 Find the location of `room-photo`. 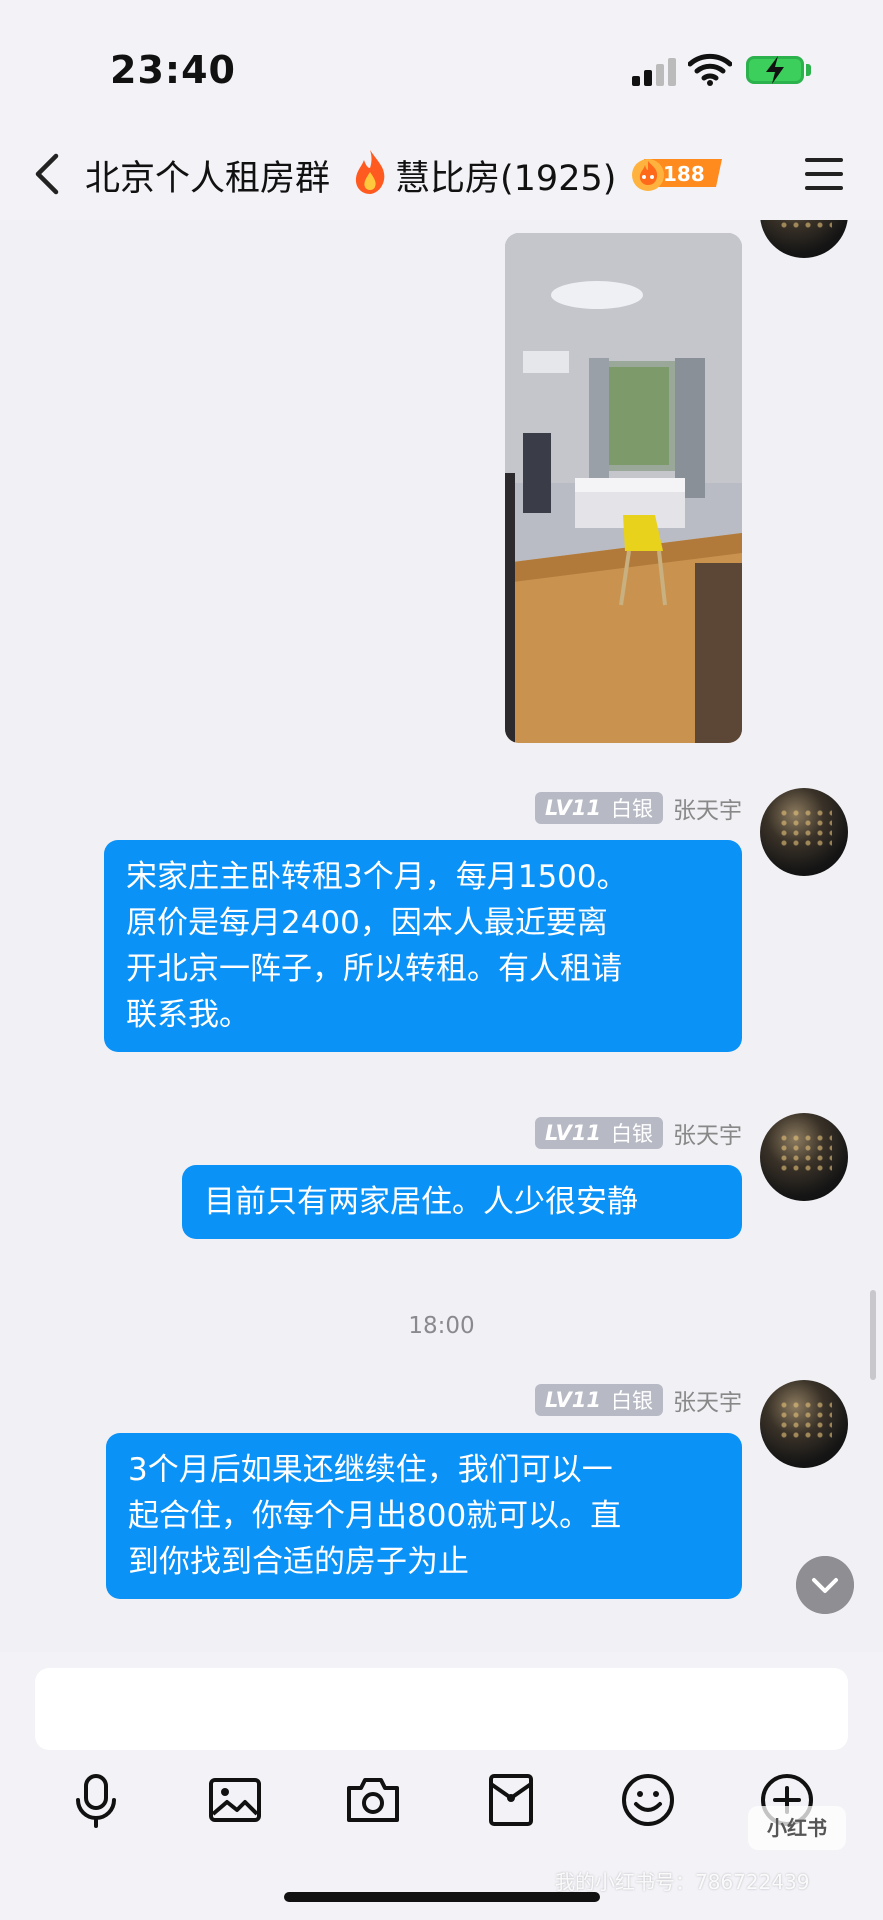

room-photo is located at coordinates (623, 488).